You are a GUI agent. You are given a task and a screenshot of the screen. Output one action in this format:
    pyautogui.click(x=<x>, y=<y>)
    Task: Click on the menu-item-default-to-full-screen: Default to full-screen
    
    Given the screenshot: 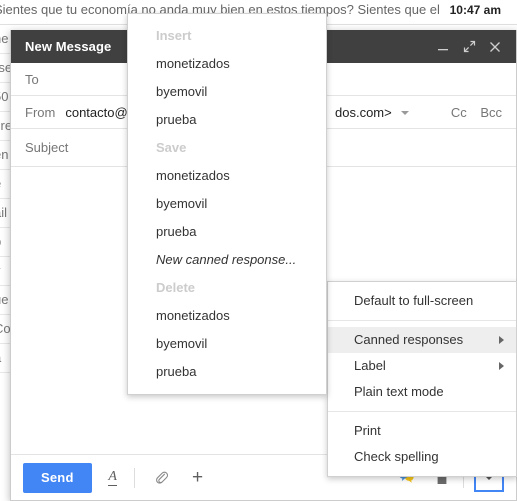 What is the action you would take?
    pyautogui.click(x=422, y=301)
    